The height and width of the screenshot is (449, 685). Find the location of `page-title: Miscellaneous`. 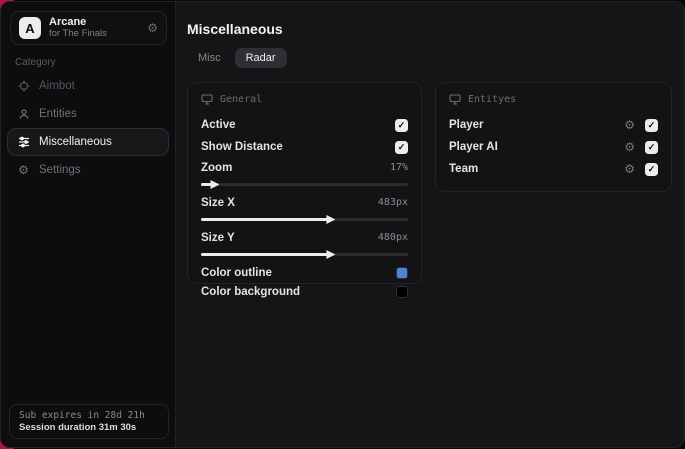

page-title: Miscellaneous is located at coordinates (235, 29).